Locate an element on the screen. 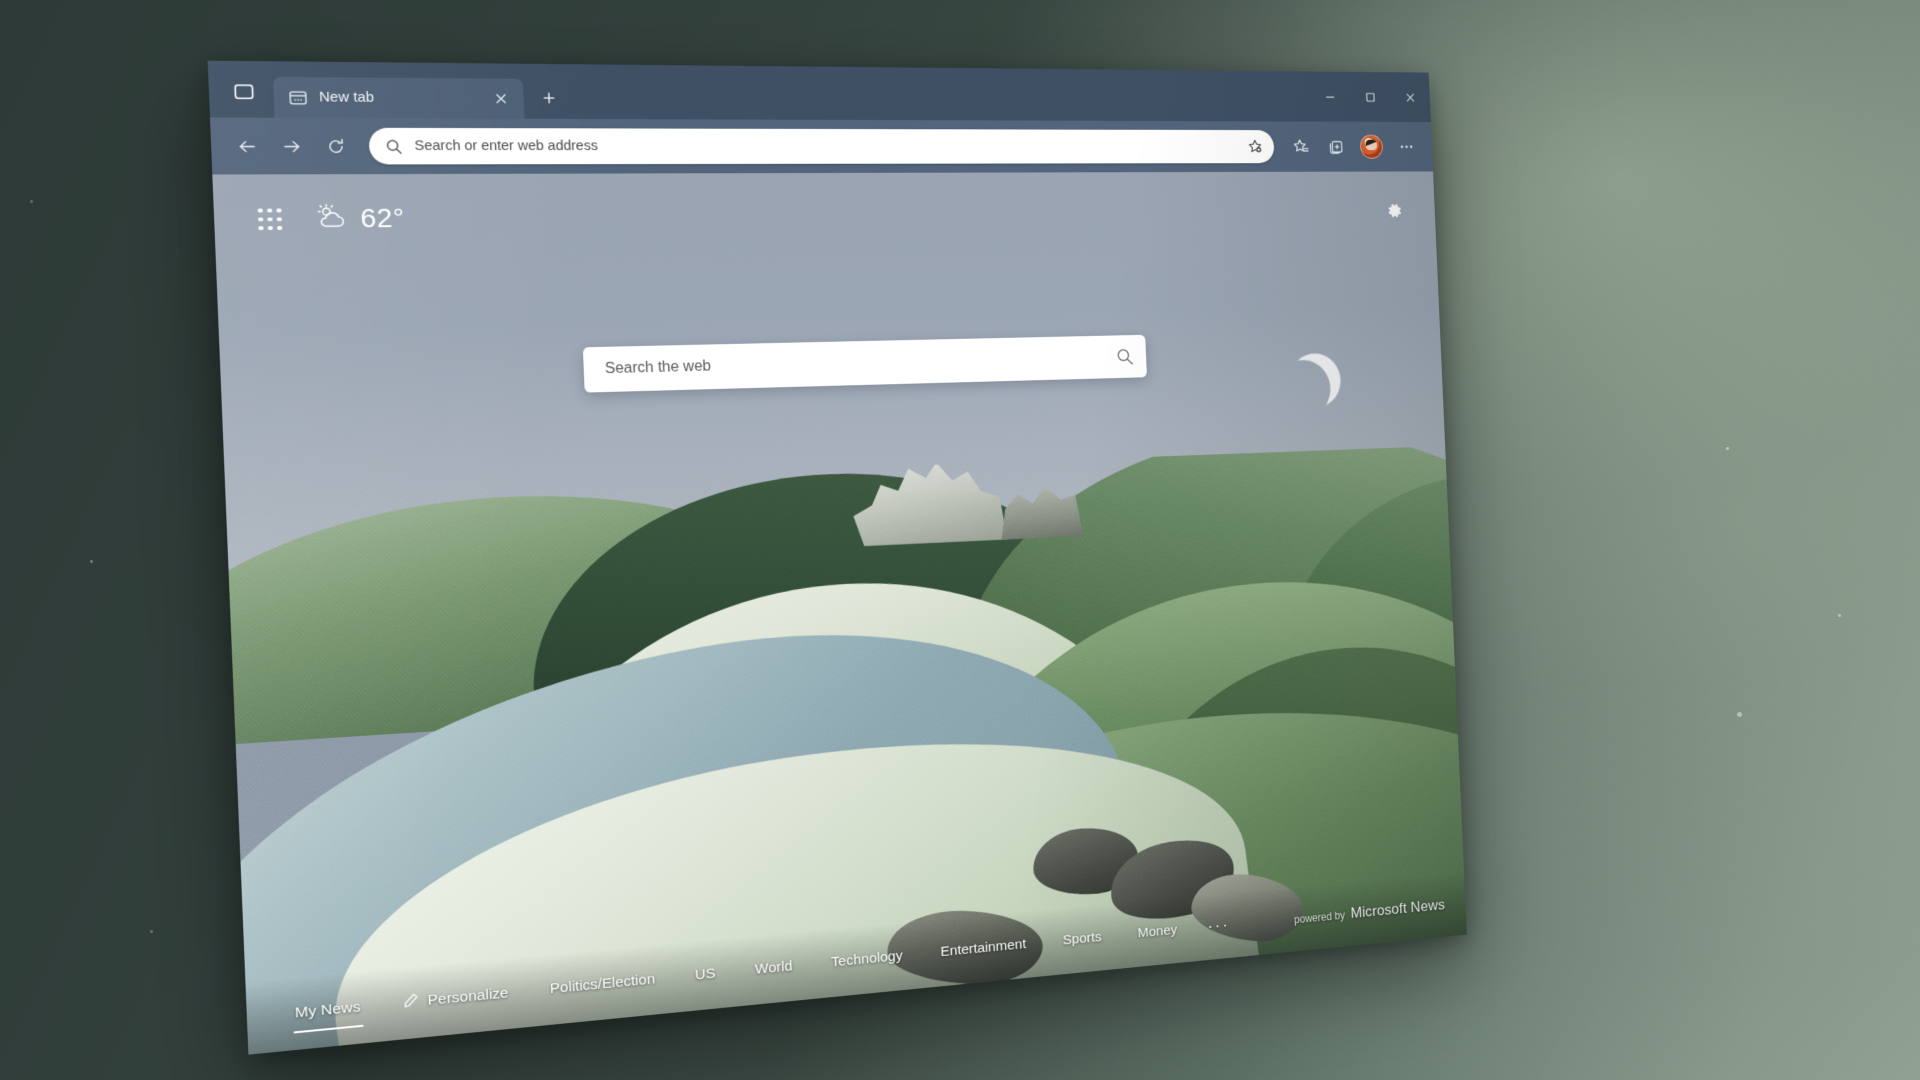 This screenshot has height=1080, width=1920. weather-temperature: 62° is located at coordinates (382, 218).